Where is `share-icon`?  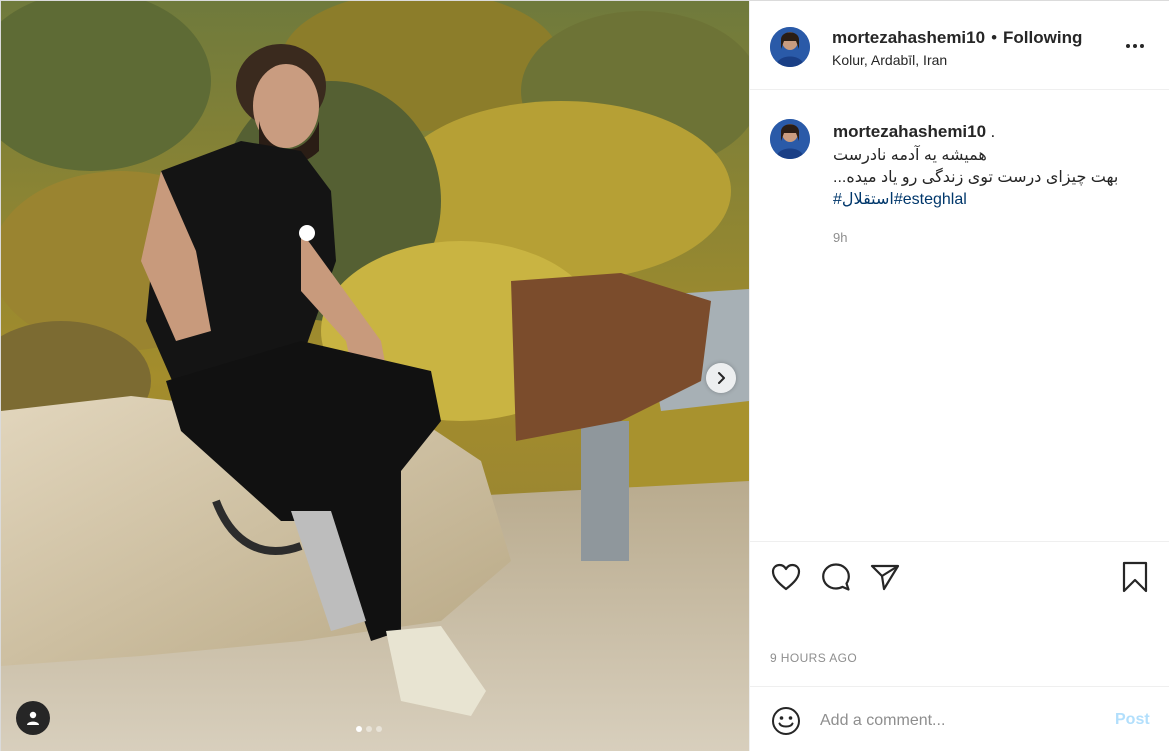 share-icon is located at coordinates (885, 577).